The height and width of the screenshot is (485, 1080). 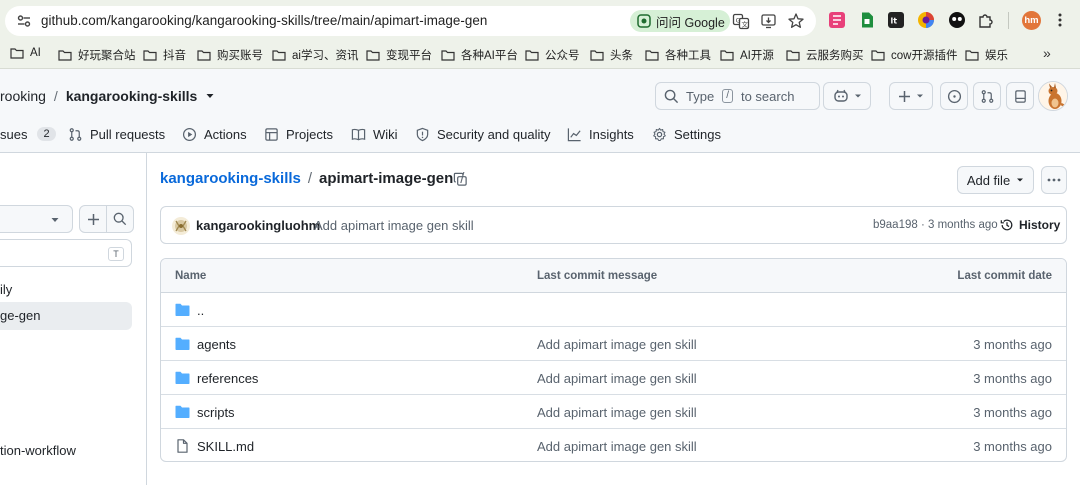 What do you see at coordinates (644, 21) in the screenshot?
I see `lens-icon` at bounding box center [644, 21].